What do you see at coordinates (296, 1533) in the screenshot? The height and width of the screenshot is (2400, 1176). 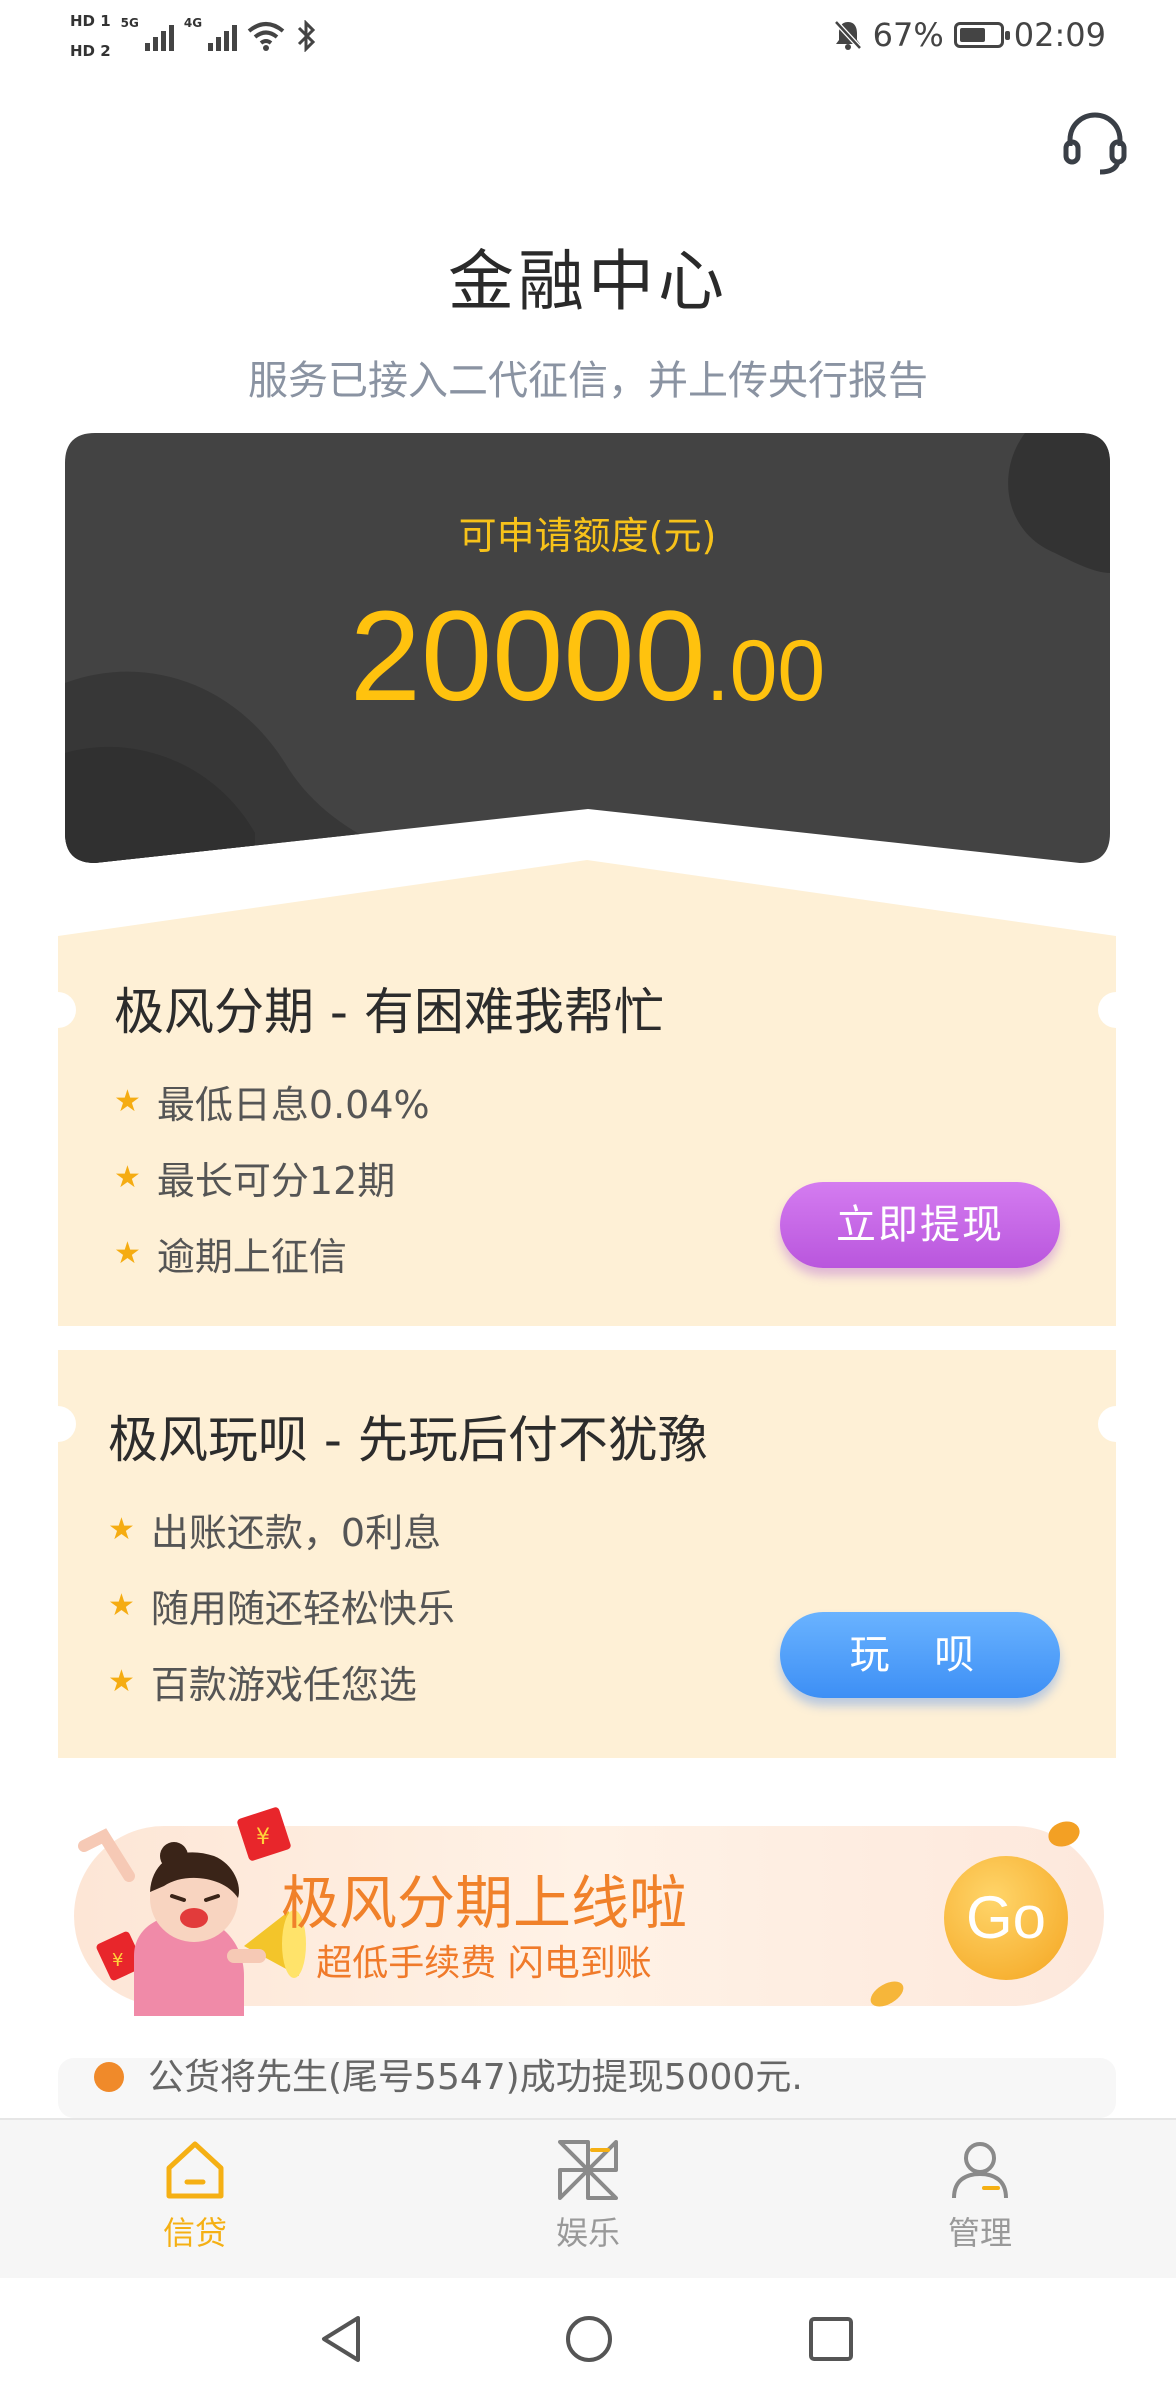 I see `feature-text: 出账还款，0利息` at bounding box center [296, 1533].